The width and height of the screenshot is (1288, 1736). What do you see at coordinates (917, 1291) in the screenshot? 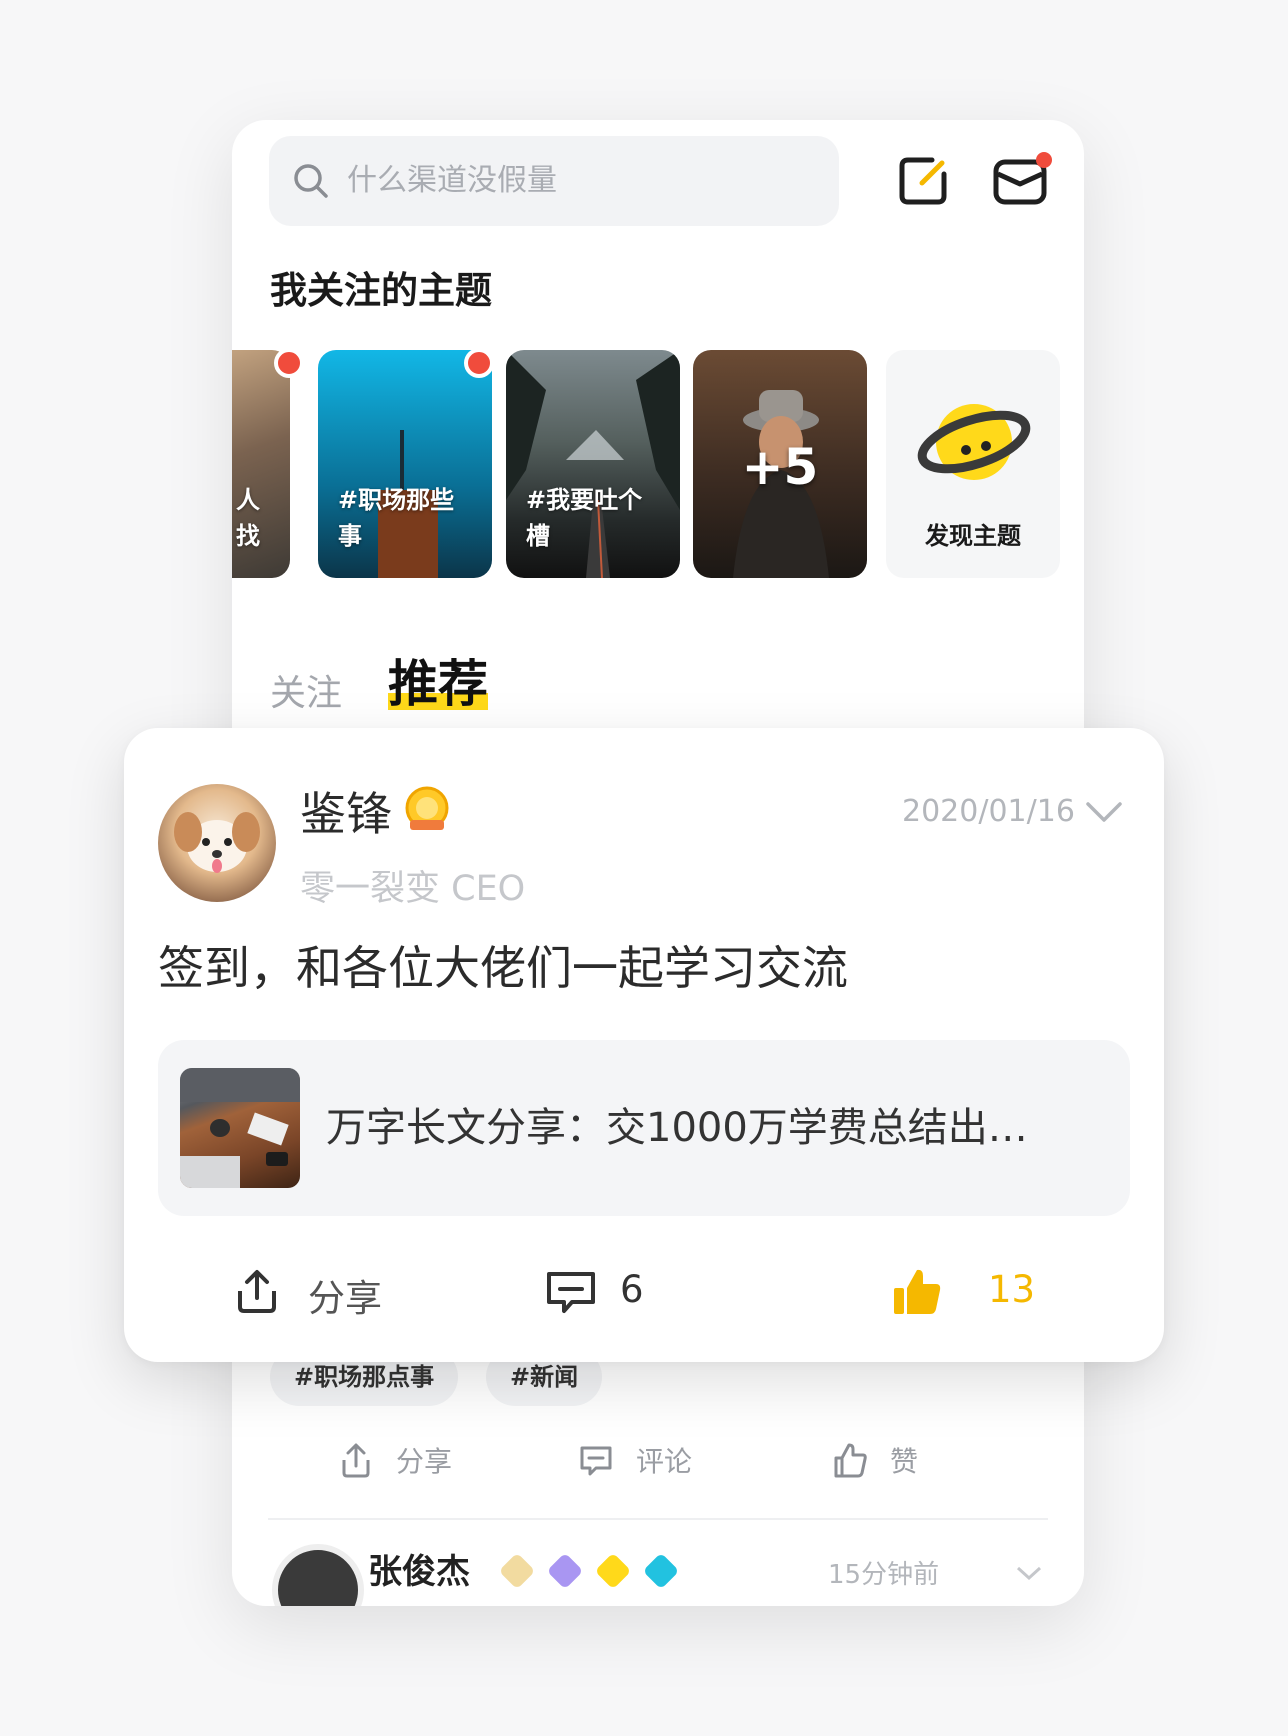
I see `thumbs-up-filled-icon` at bounding box center [917, 1291].